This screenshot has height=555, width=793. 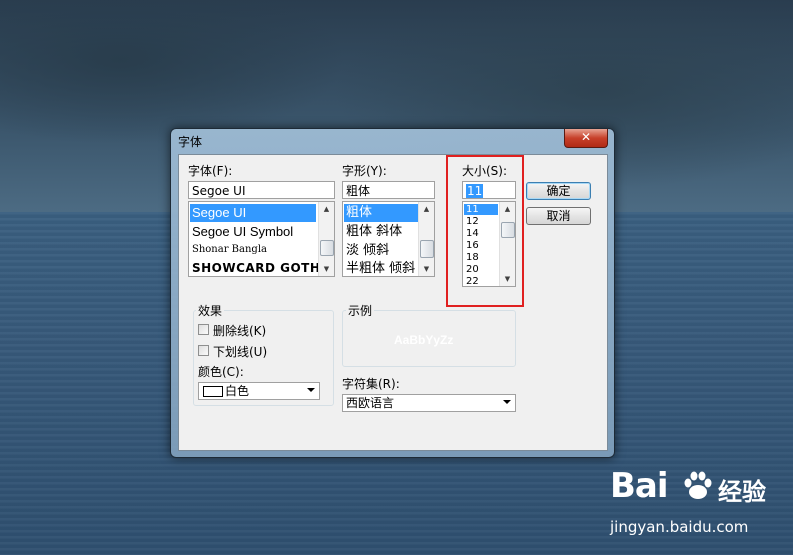 I want to click on sample-group-label: 示例, so click(x=360, y=310).